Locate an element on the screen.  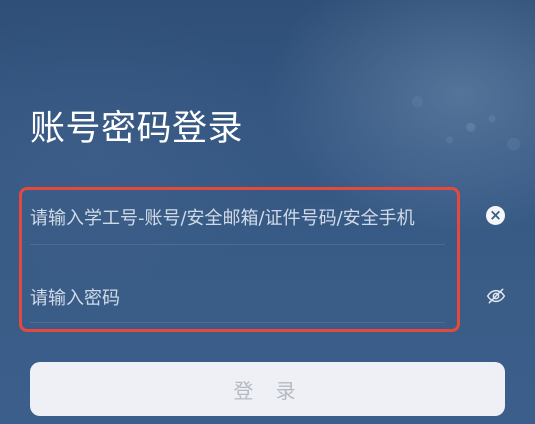
password-input-divider is located at coordinates (237, 322).